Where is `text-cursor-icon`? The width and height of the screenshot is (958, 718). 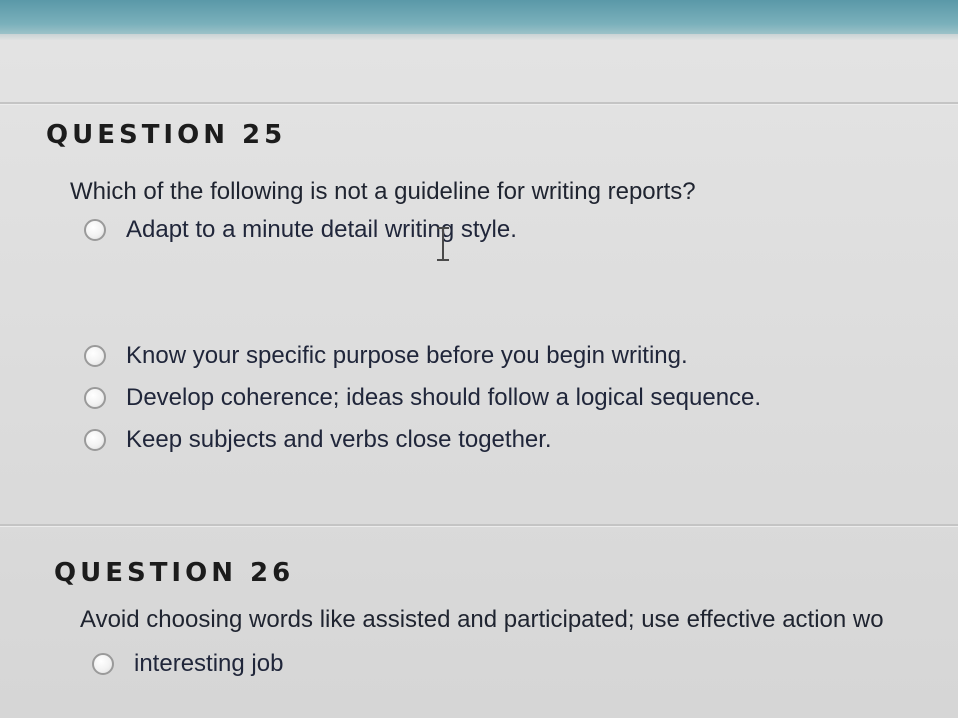 text-cursor-icon is located at coordinates (443, 244).